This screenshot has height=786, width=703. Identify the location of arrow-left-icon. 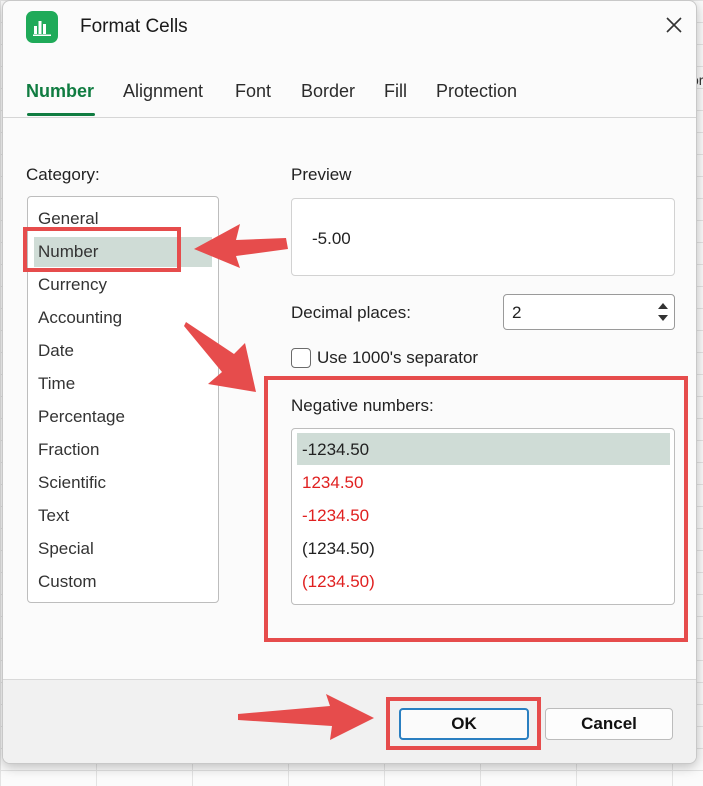
(241, 246).